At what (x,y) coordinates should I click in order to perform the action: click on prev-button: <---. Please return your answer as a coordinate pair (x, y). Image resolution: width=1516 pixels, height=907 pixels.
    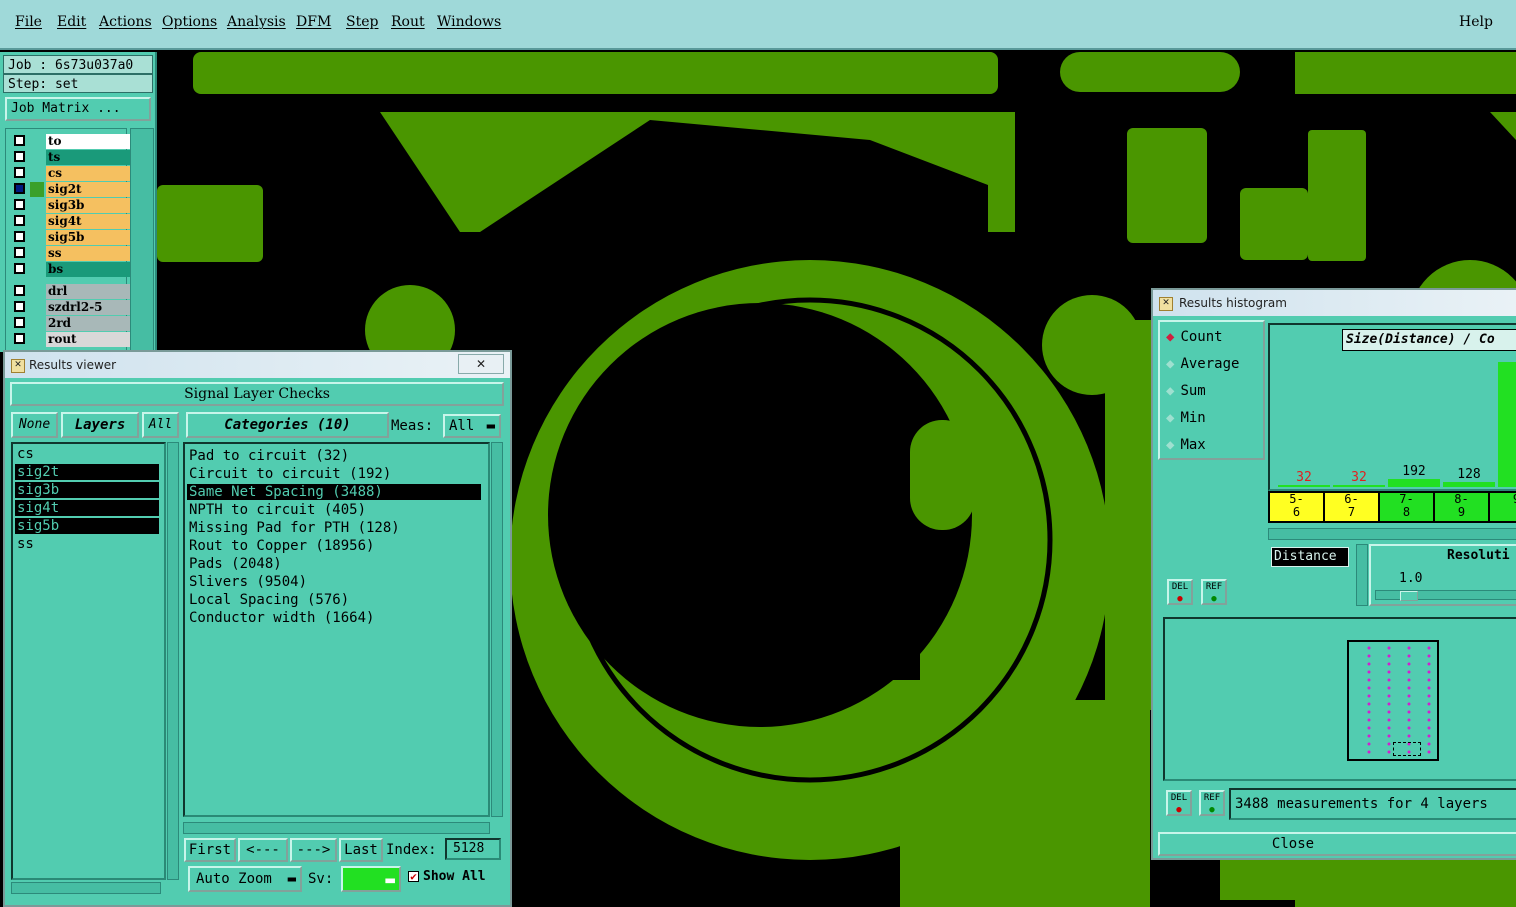
    Looking at the image, I should click on (263, 850).